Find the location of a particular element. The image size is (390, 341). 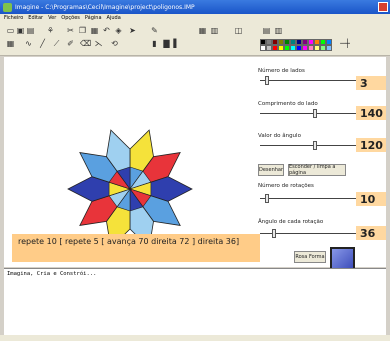

split-icon: ▥ is located at coordinates (278, 30).